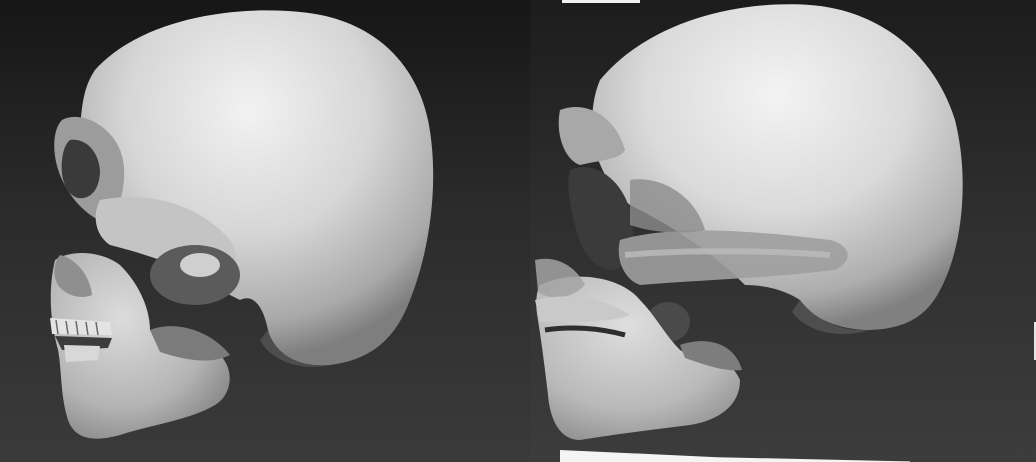 The height and width of the screenshot is (462, 1036). I want to click on left-lower-teeth, so click(82, 353).